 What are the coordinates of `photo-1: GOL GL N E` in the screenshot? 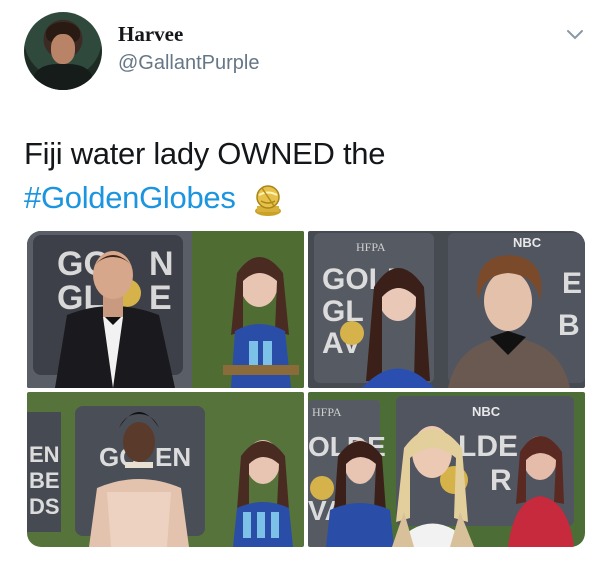 It's located at (165, 309).